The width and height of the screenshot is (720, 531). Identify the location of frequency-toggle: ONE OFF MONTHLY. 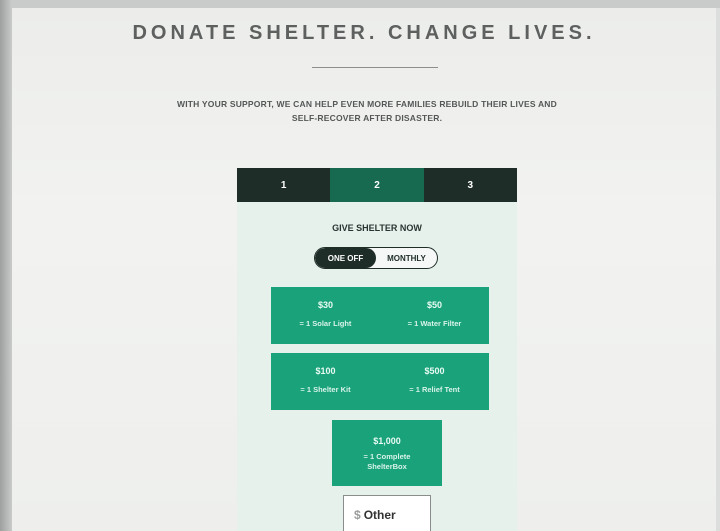
(376, 258).